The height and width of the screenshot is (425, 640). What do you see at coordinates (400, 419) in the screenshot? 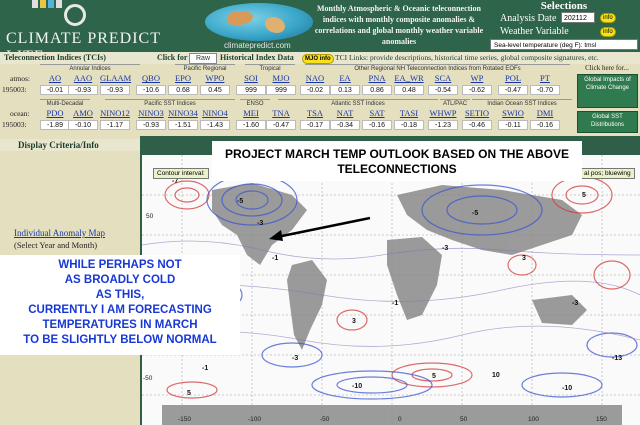
I see `lon-label: 0` at bounding box center [400, 419].